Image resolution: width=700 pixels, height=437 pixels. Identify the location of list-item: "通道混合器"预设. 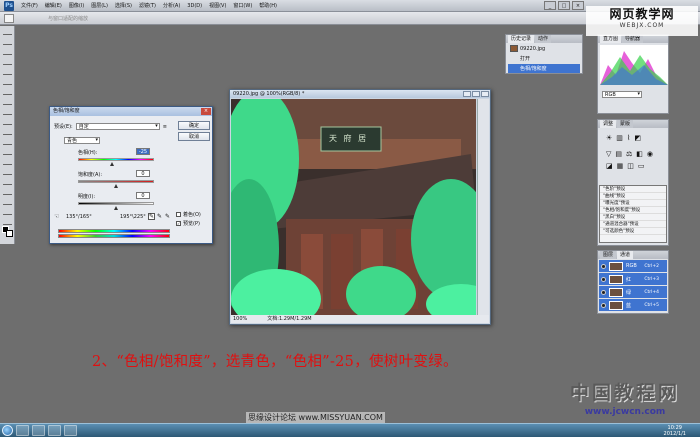
(633, 224).